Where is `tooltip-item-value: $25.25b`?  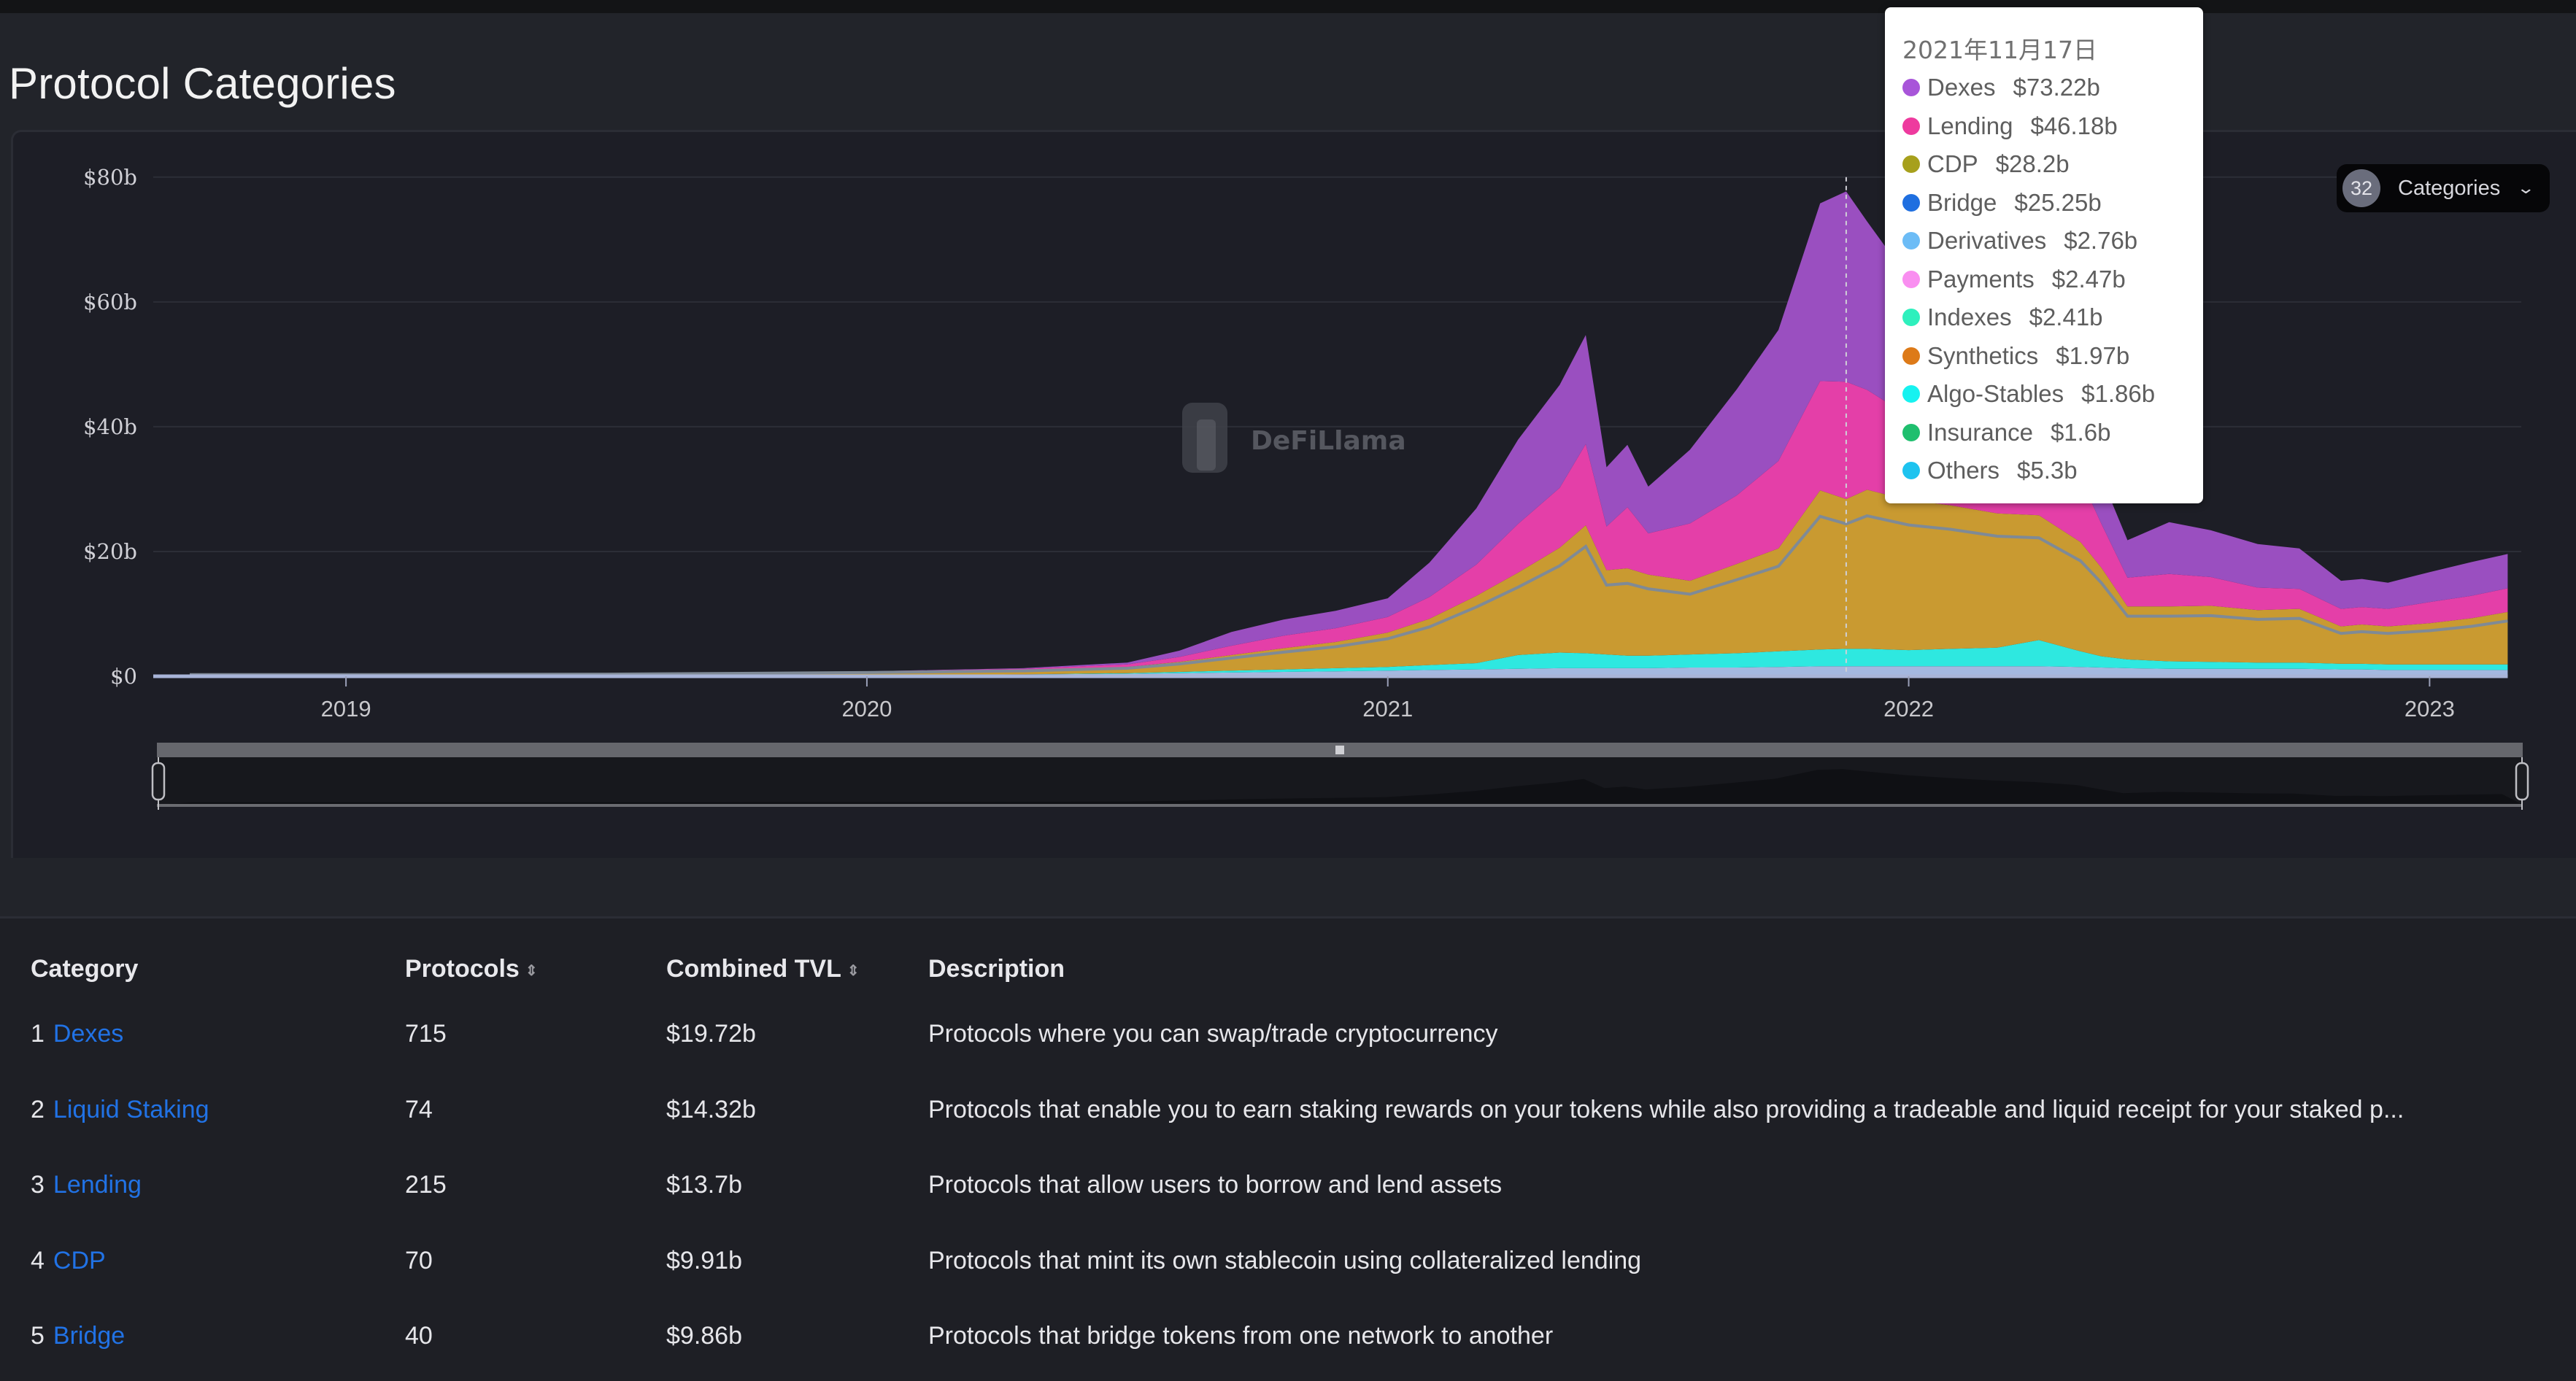
tooltip-item-value: $25.25b is located at coordinates (2058, 202).